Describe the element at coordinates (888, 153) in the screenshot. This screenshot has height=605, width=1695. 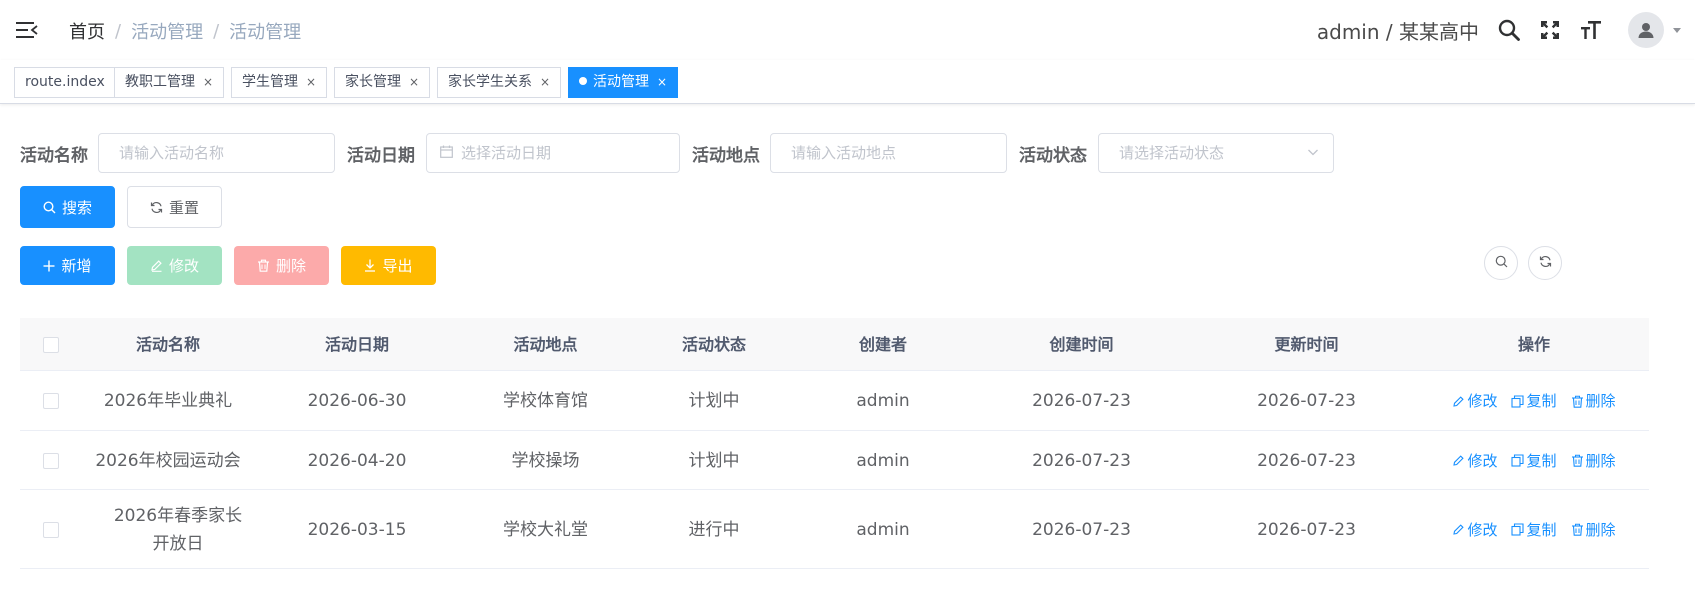
I see `activity-location-input: 请输入活动地点` at that location.